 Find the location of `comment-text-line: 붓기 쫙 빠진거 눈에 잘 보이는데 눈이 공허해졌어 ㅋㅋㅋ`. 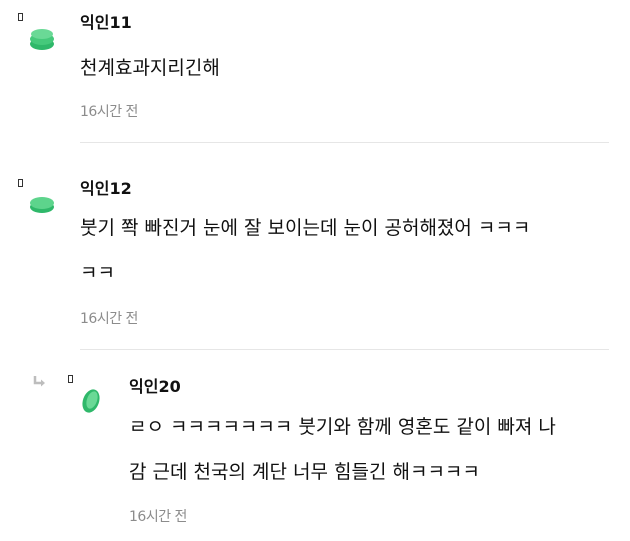

comment-text-line: 붓기 쫙 빠진거 눈에 잘 보이는데 눈이 공허해졌어 ㅋㅋㅋ is located at coordinates (305, 228).